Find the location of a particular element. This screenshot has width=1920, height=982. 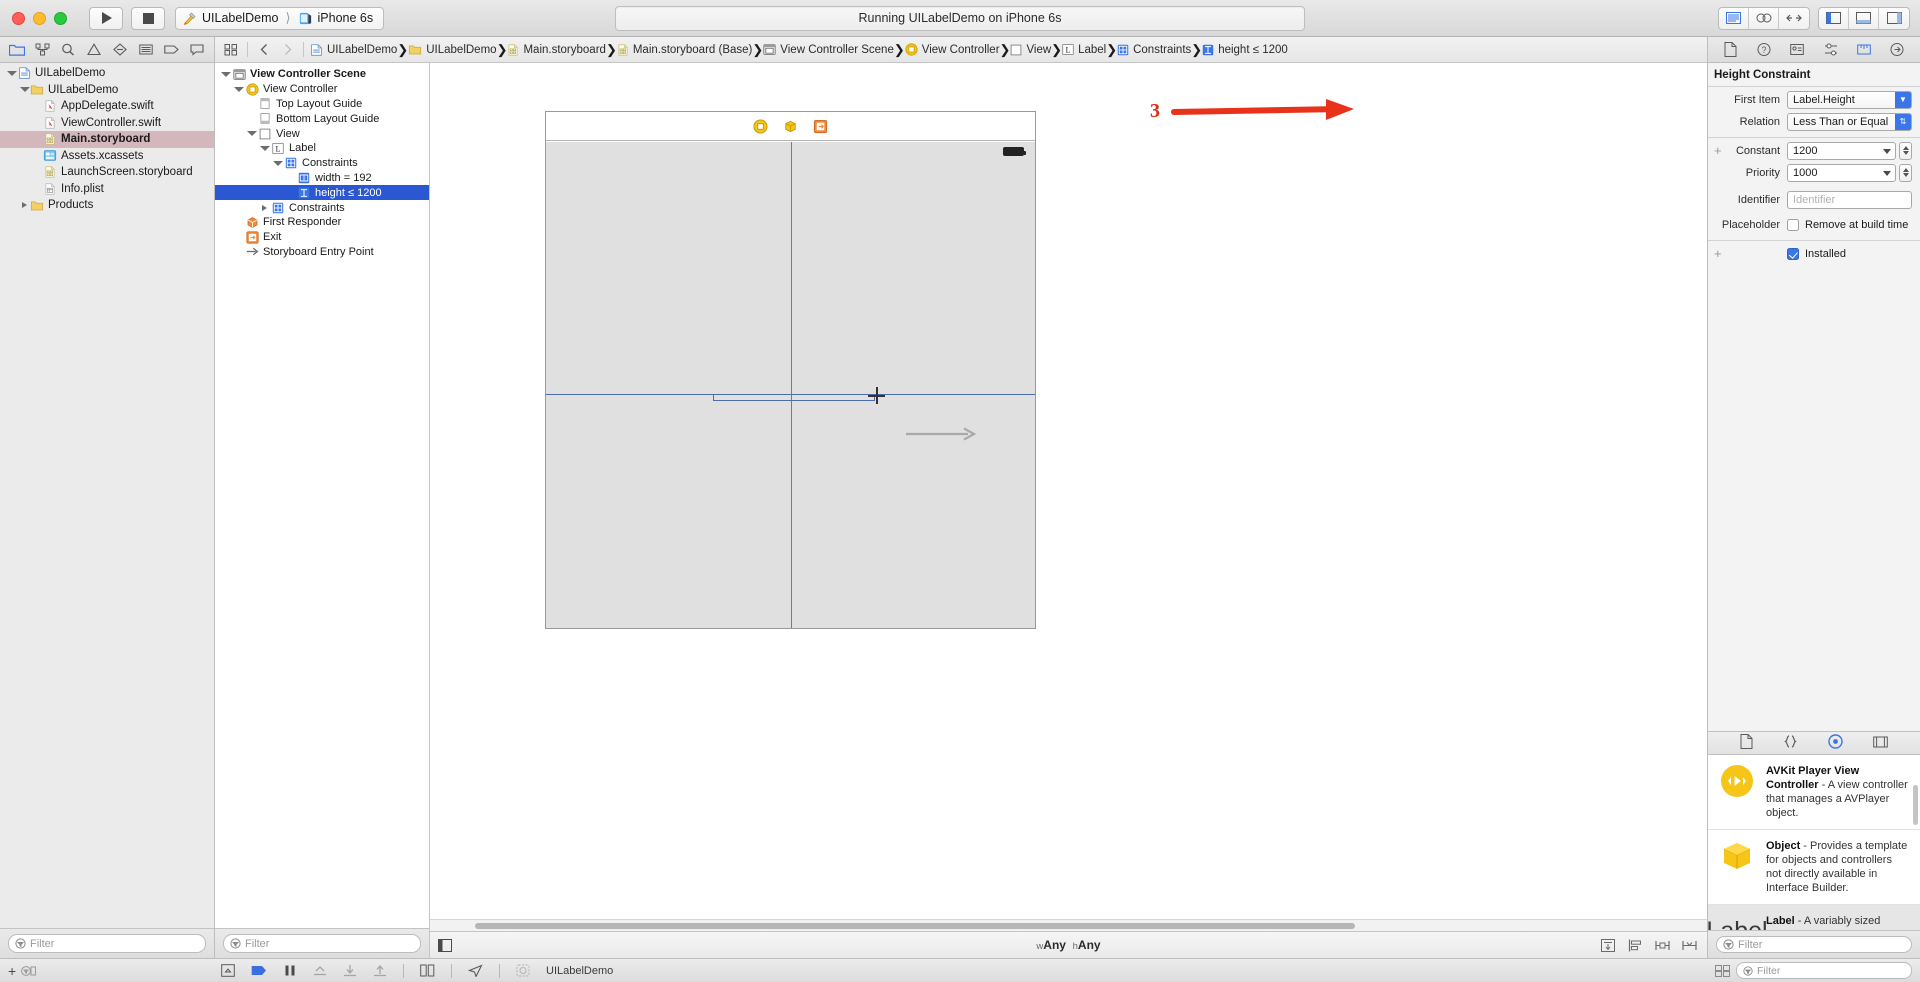

selected-constraint-bar is located at coordinates (794, 397).